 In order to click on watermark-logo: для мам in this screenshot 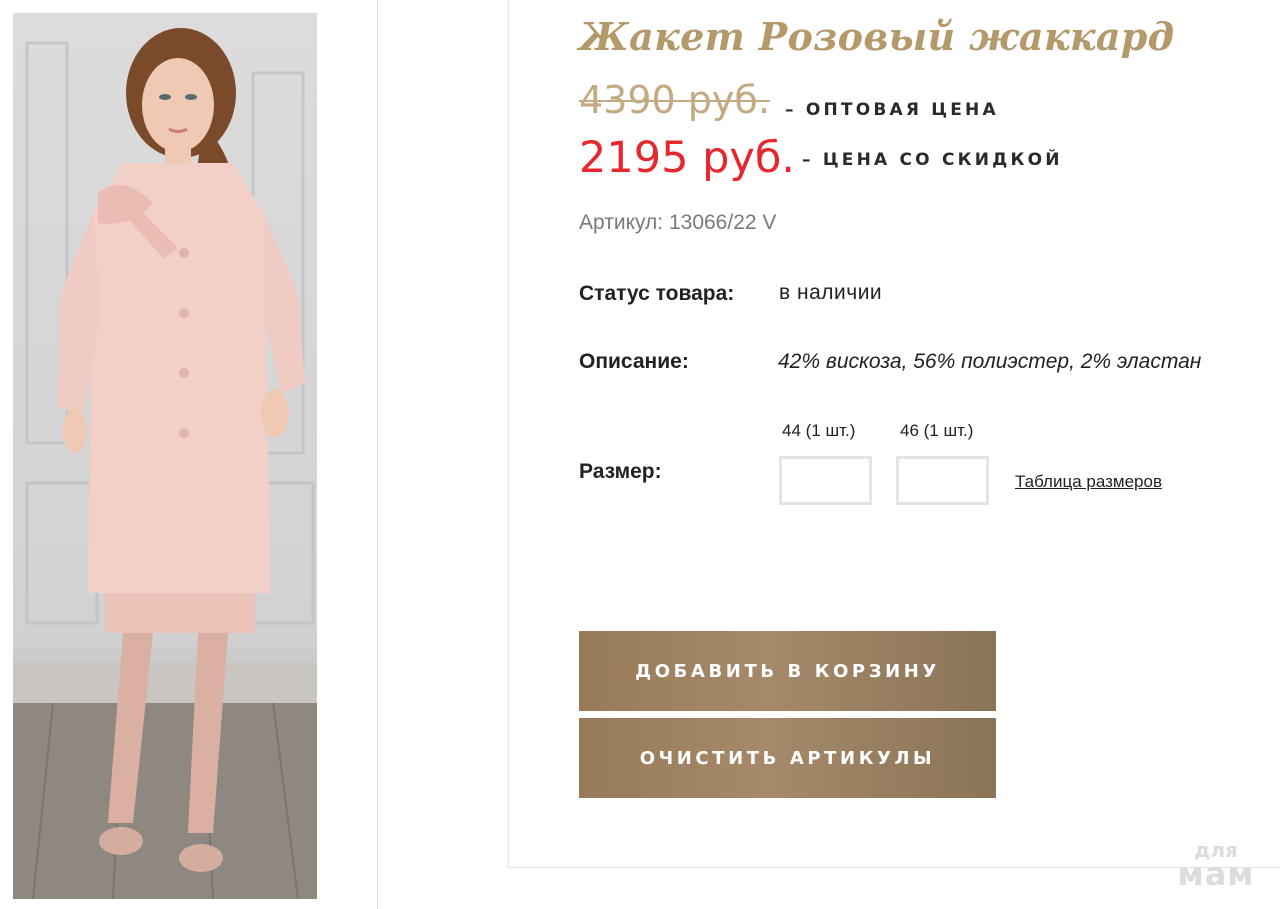, I will do `click(1216, 865)`.